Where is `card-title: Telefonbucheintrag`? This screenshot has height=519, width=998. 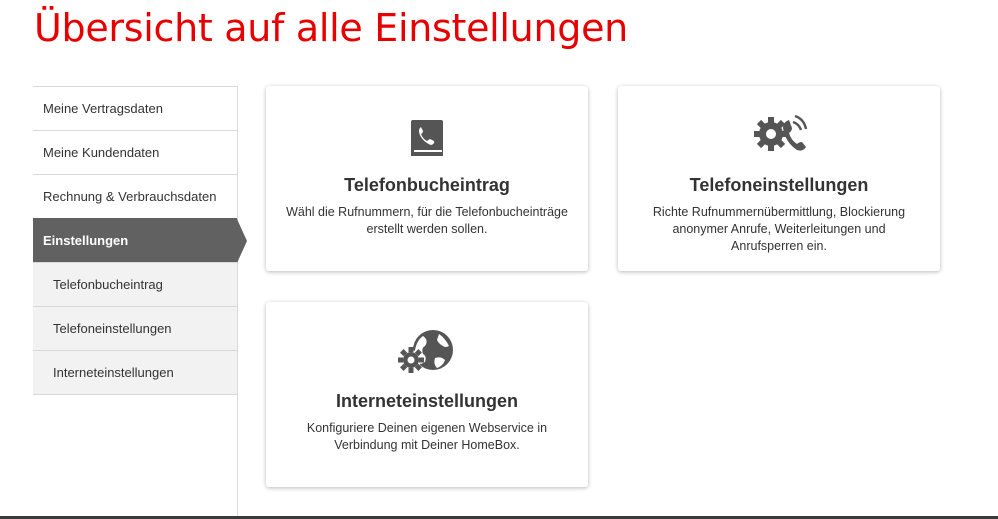
card-title: Telefonbucheintrag is located at coordinates (427, 185).